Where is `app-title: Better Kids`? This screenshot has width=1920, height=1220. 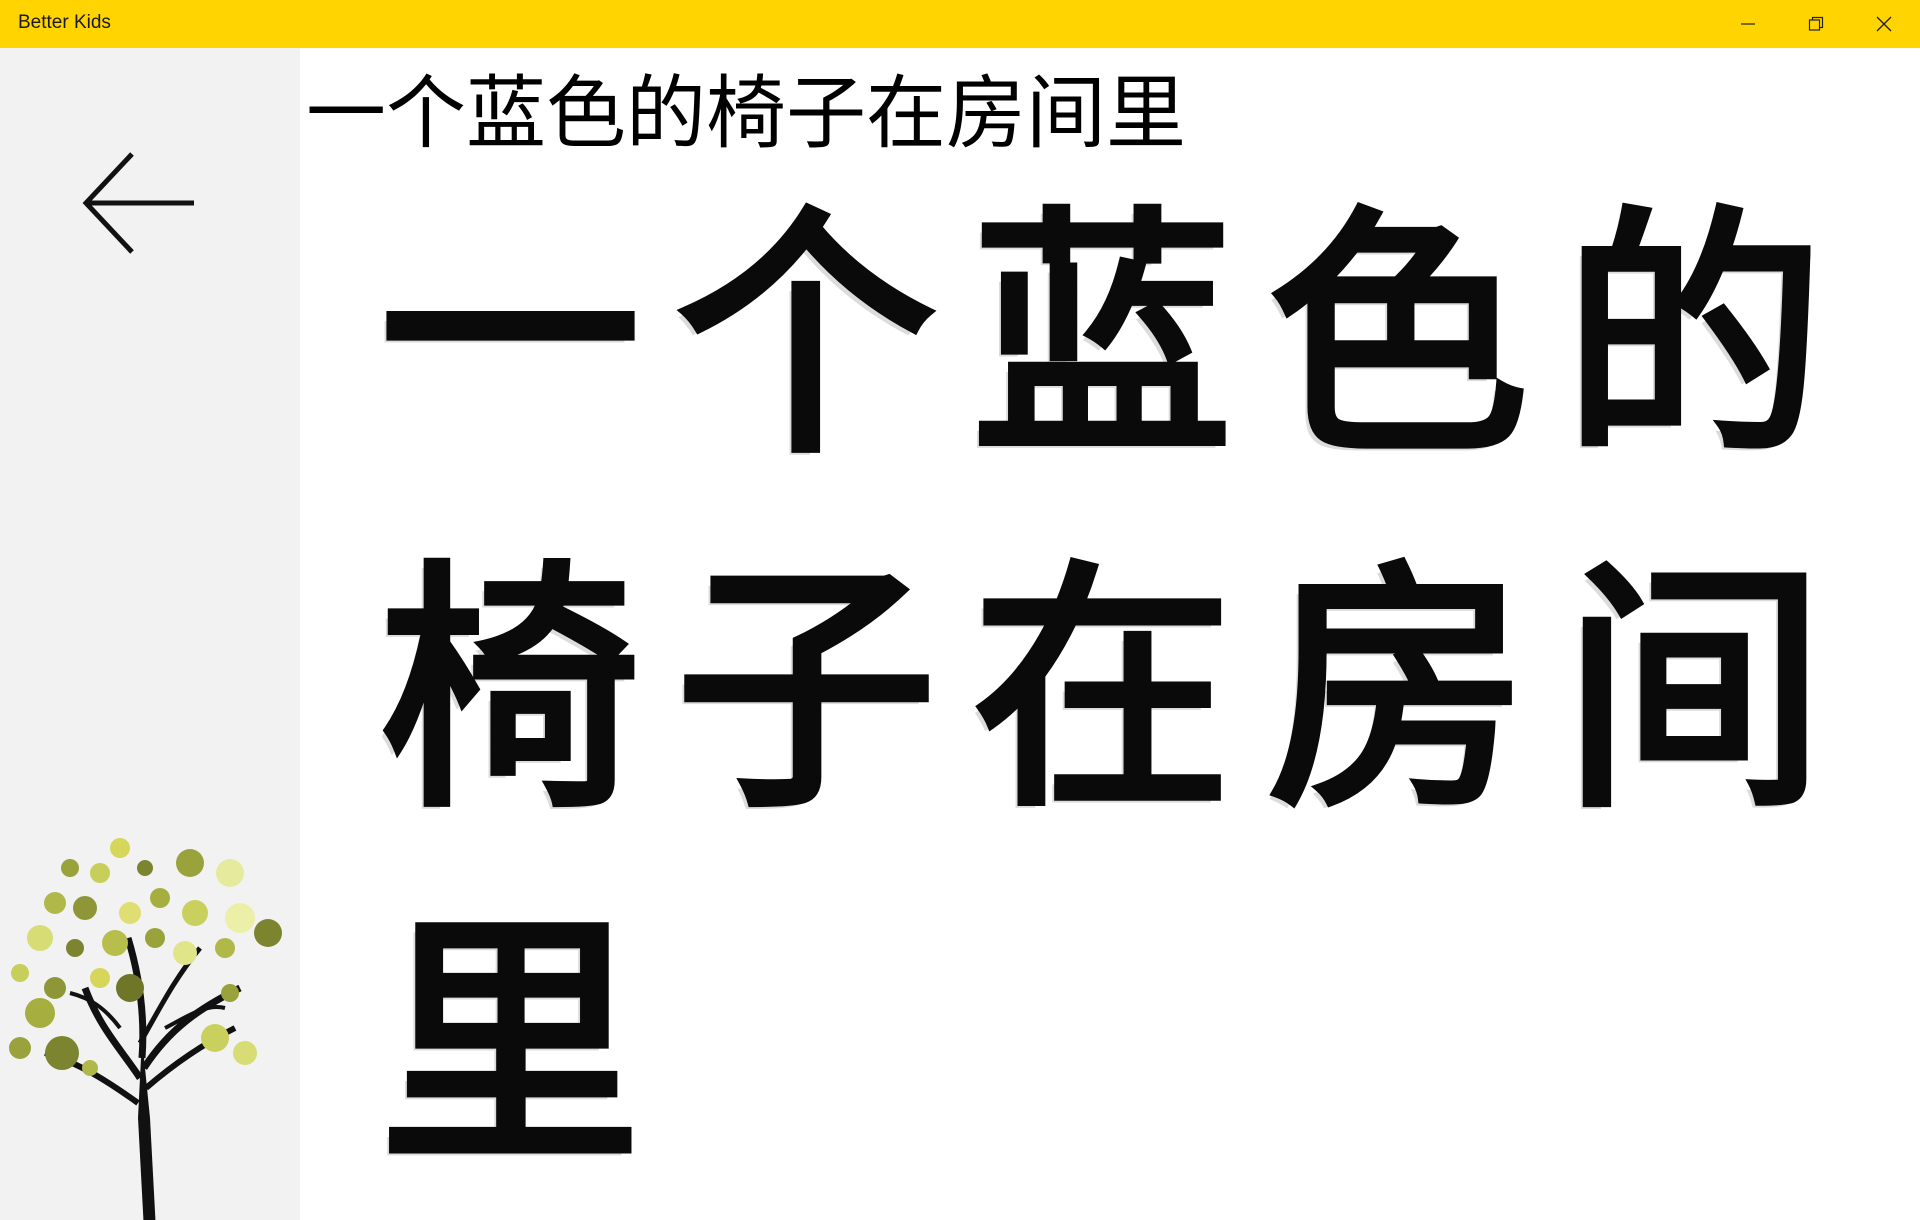 app-title: Better Kids is located at coordinates (64, 22).